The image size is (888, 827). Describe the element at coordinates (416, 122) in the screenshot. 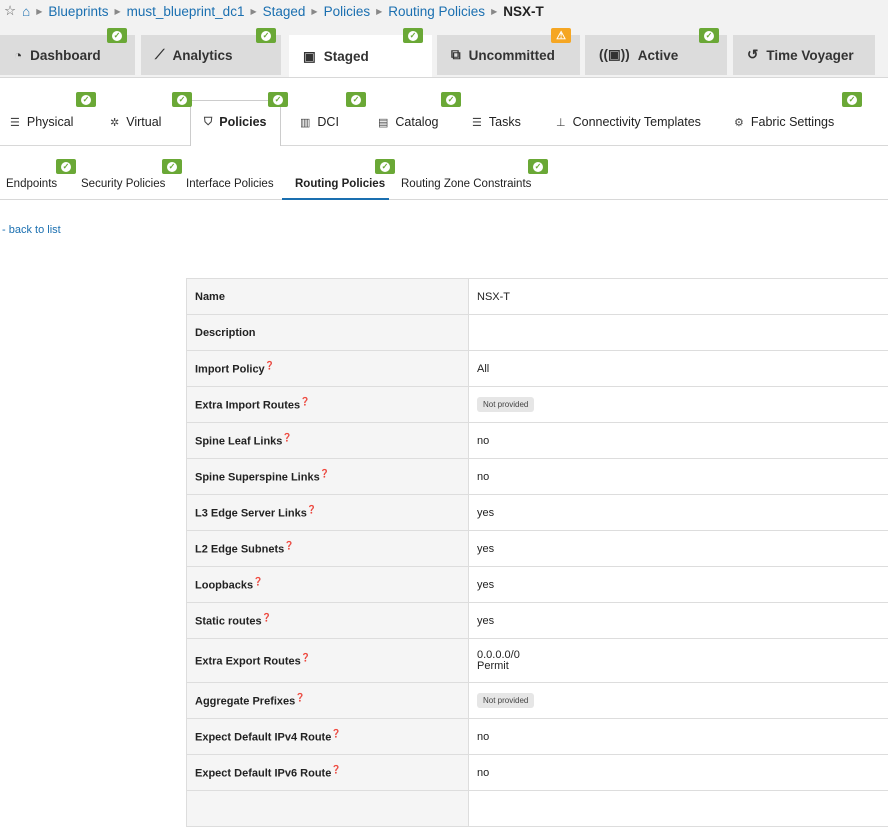

I see `tab-label: Catalog` at that location.